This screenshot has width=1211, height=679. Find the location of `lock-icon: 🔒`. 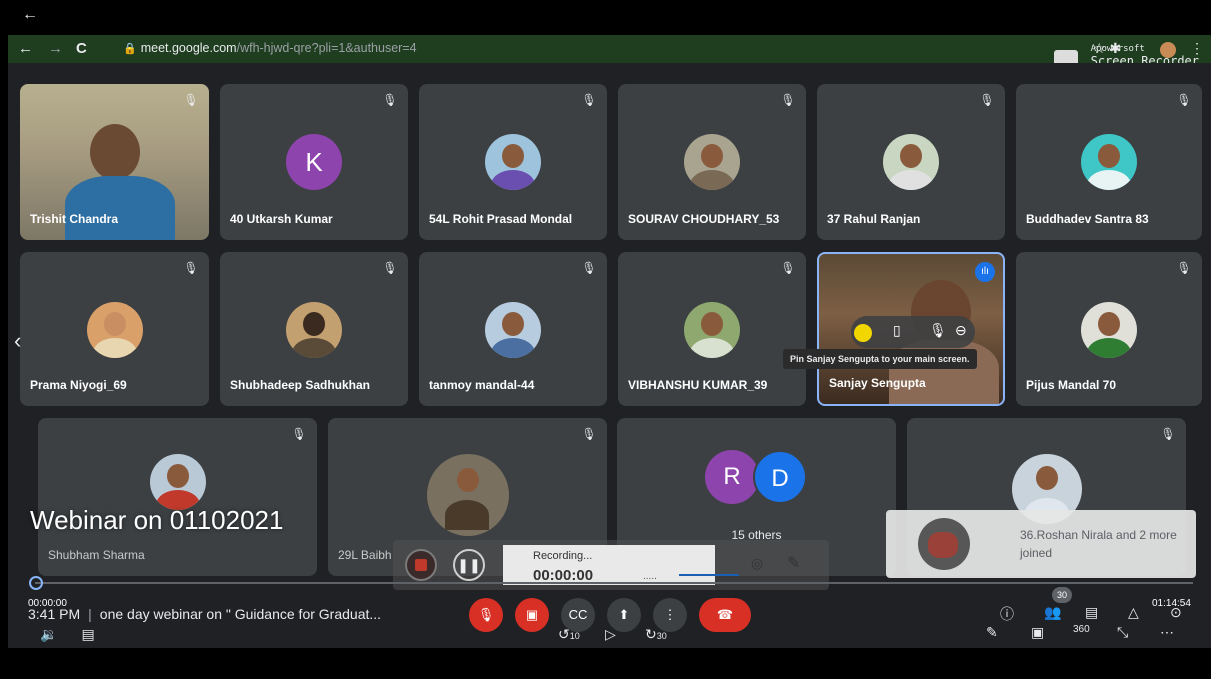

lock-icon: 🔒 is located at coordinates (130, 49).